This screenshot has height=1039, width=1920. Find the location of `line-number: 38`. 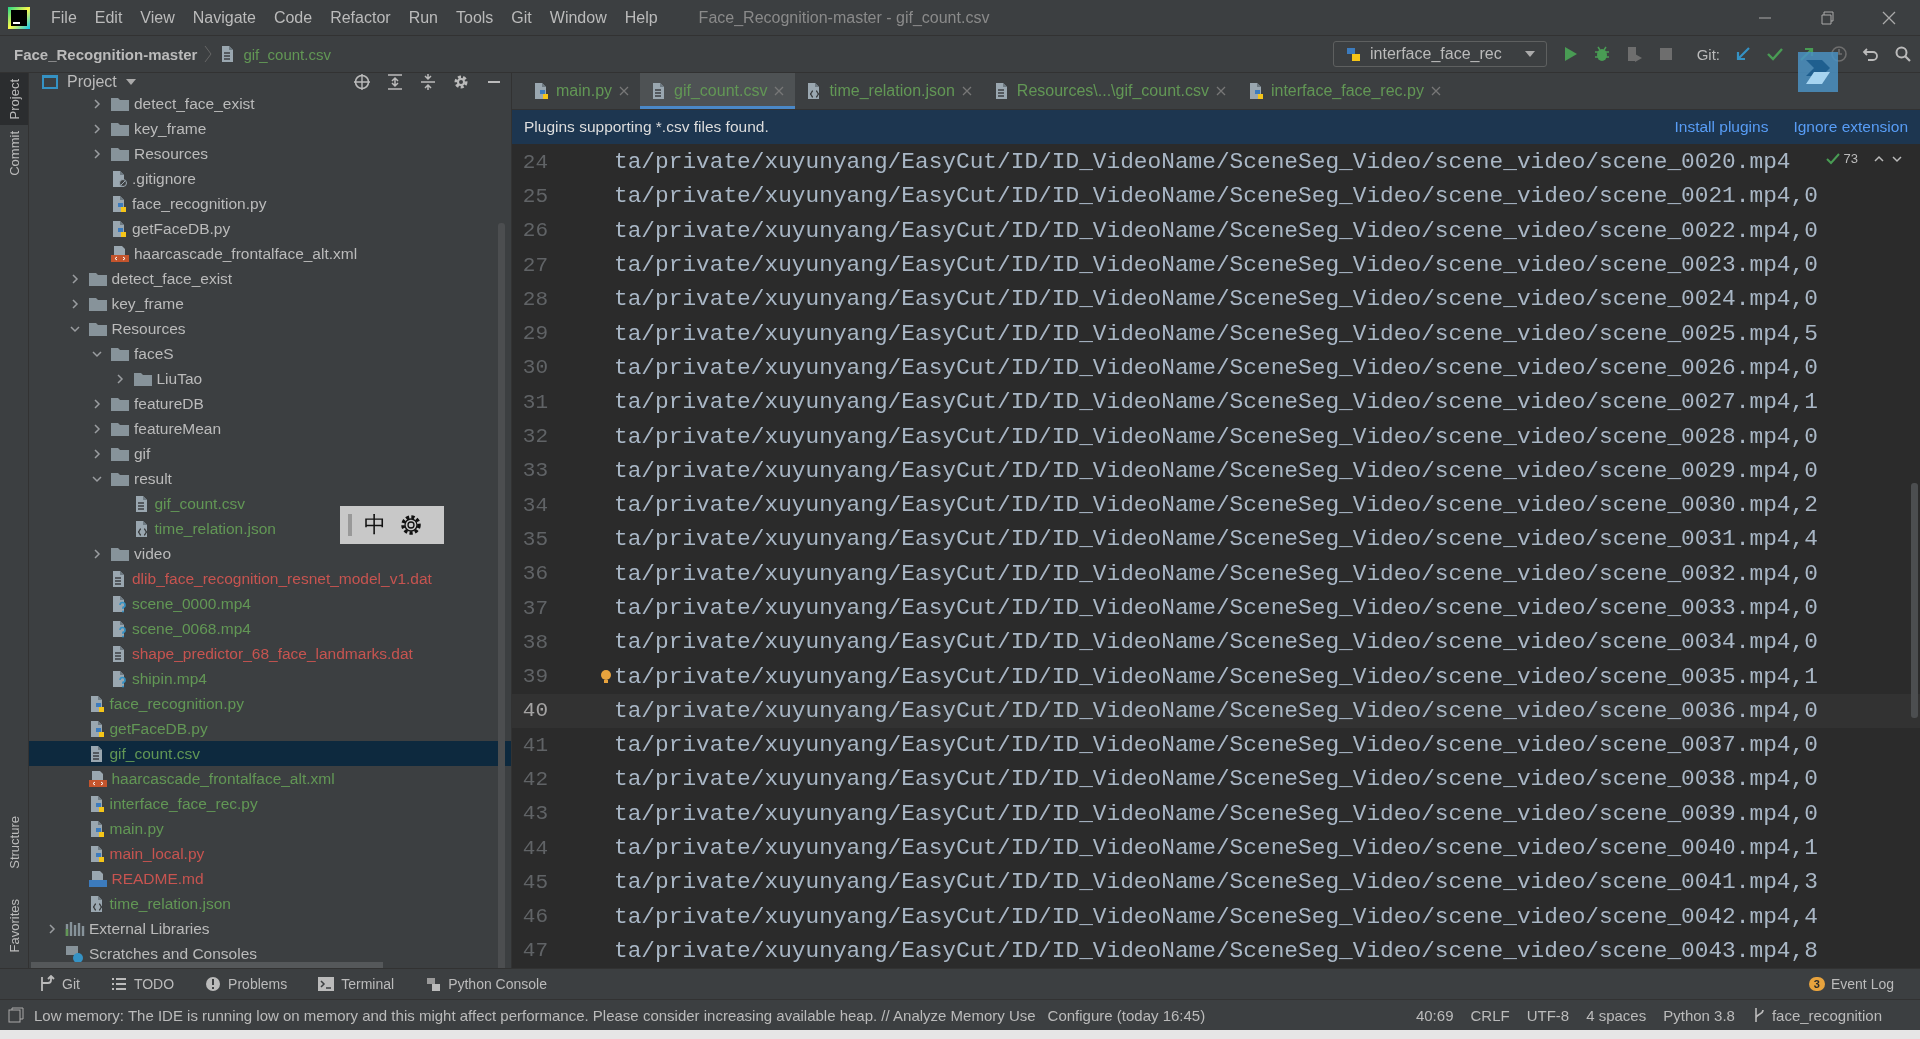

line-number: 38 is located at coordinates (534, 642).